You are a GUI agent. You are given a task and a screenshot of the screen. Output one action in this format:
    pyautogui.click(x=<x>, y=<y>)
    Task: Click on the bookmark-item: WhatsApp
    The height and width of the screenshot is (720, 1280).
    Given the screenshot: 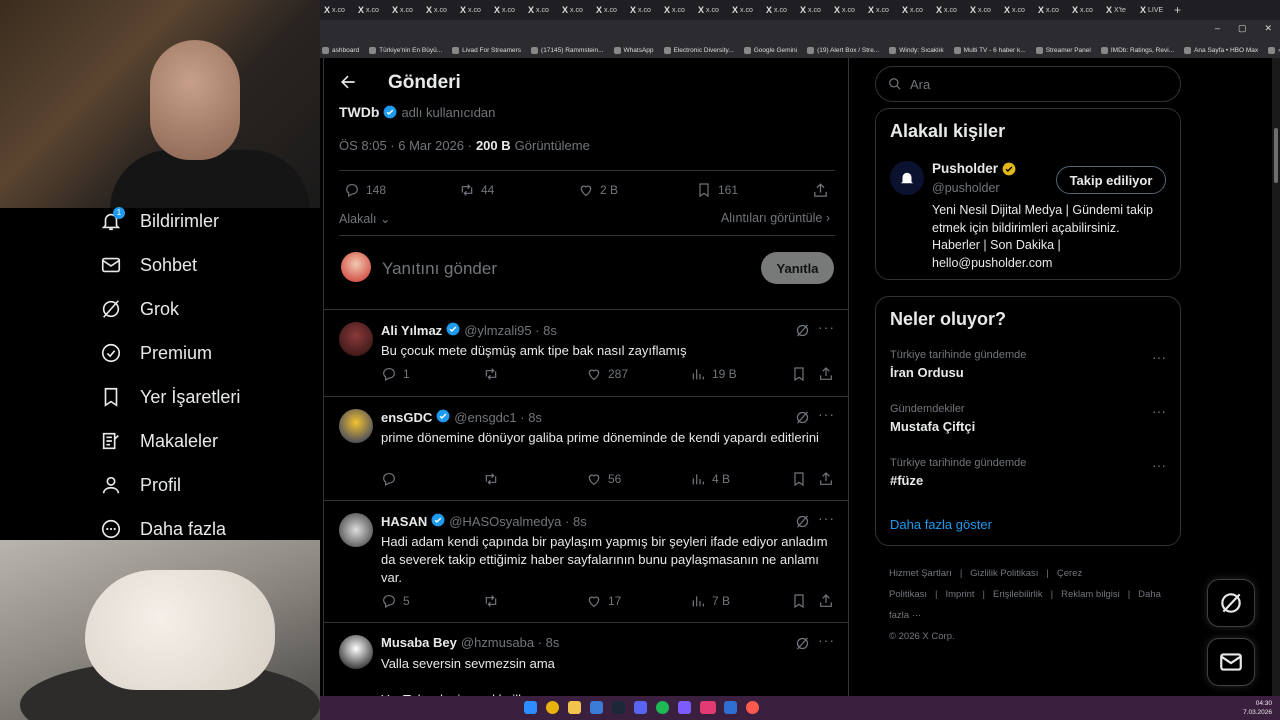 What is the action you would take?
    pyautogui.click(x=633, y=50)
    